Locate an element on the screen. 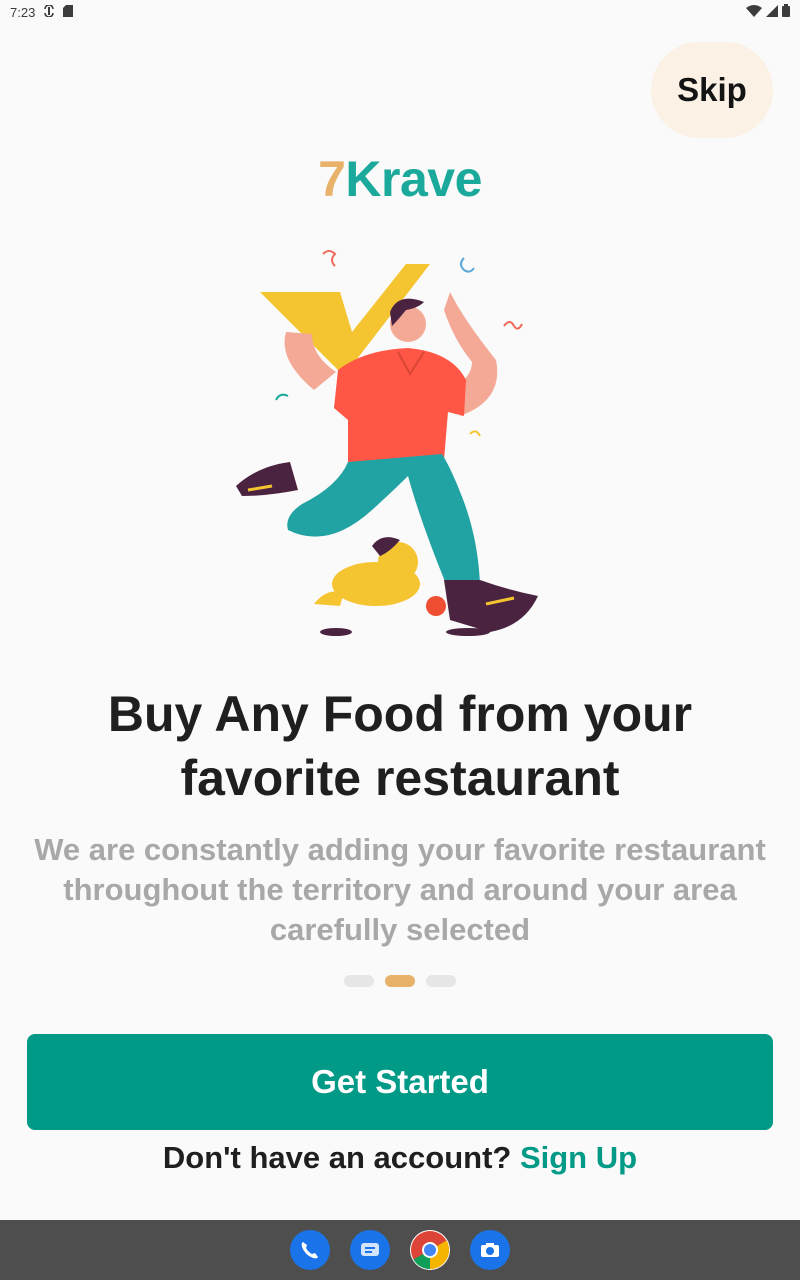 Image resolution: width=800 pixels, height=1280 pixels. skip-button: Skip is located at coordinates (712, 90).